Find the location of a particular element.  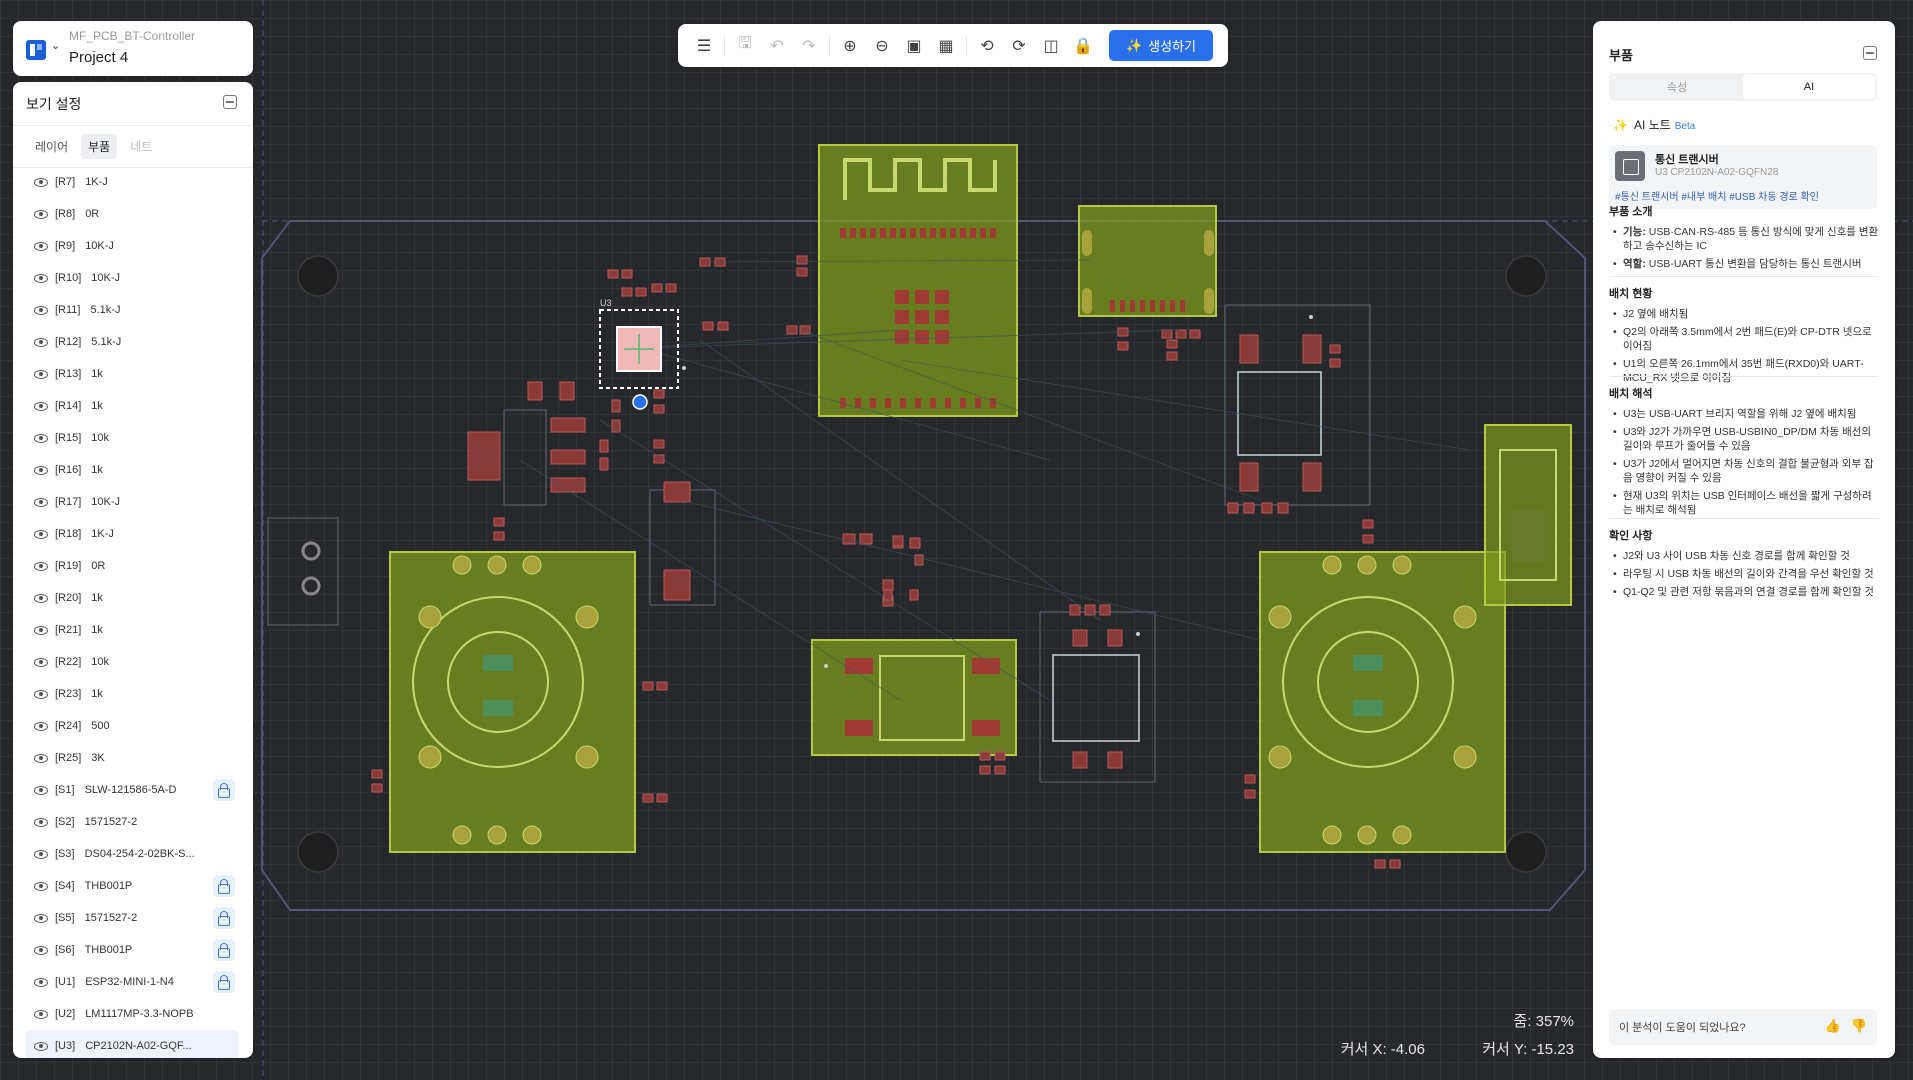

save-icon: 🖫 is located at coordinates (745, 46).